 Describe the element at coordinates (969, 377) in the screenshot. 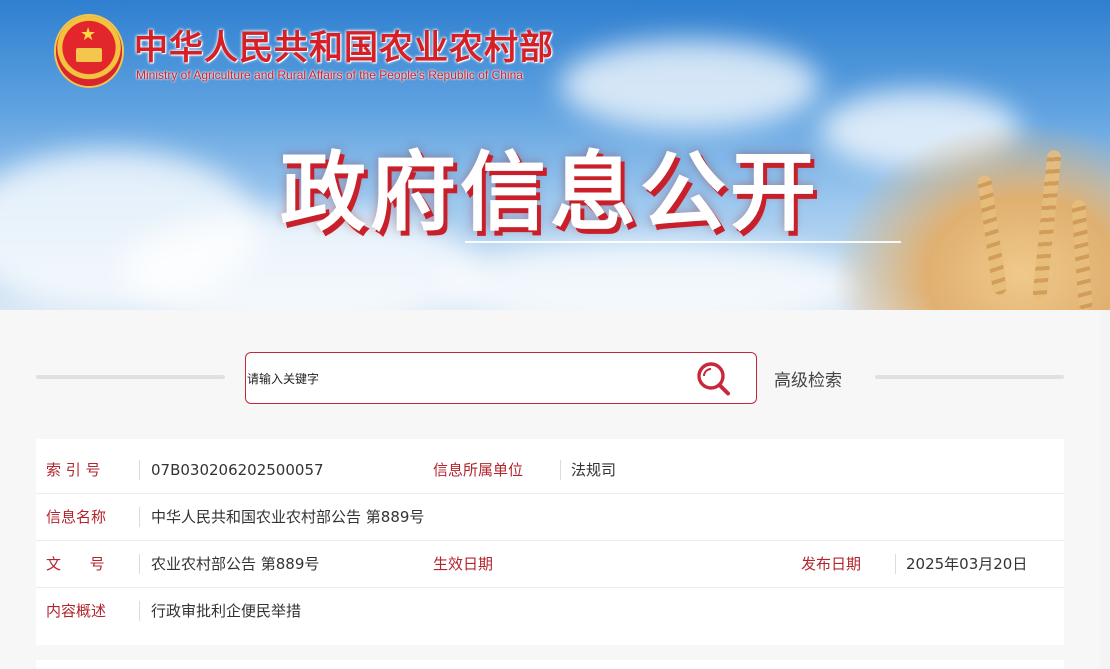

I see `search-divider-right` at that location.